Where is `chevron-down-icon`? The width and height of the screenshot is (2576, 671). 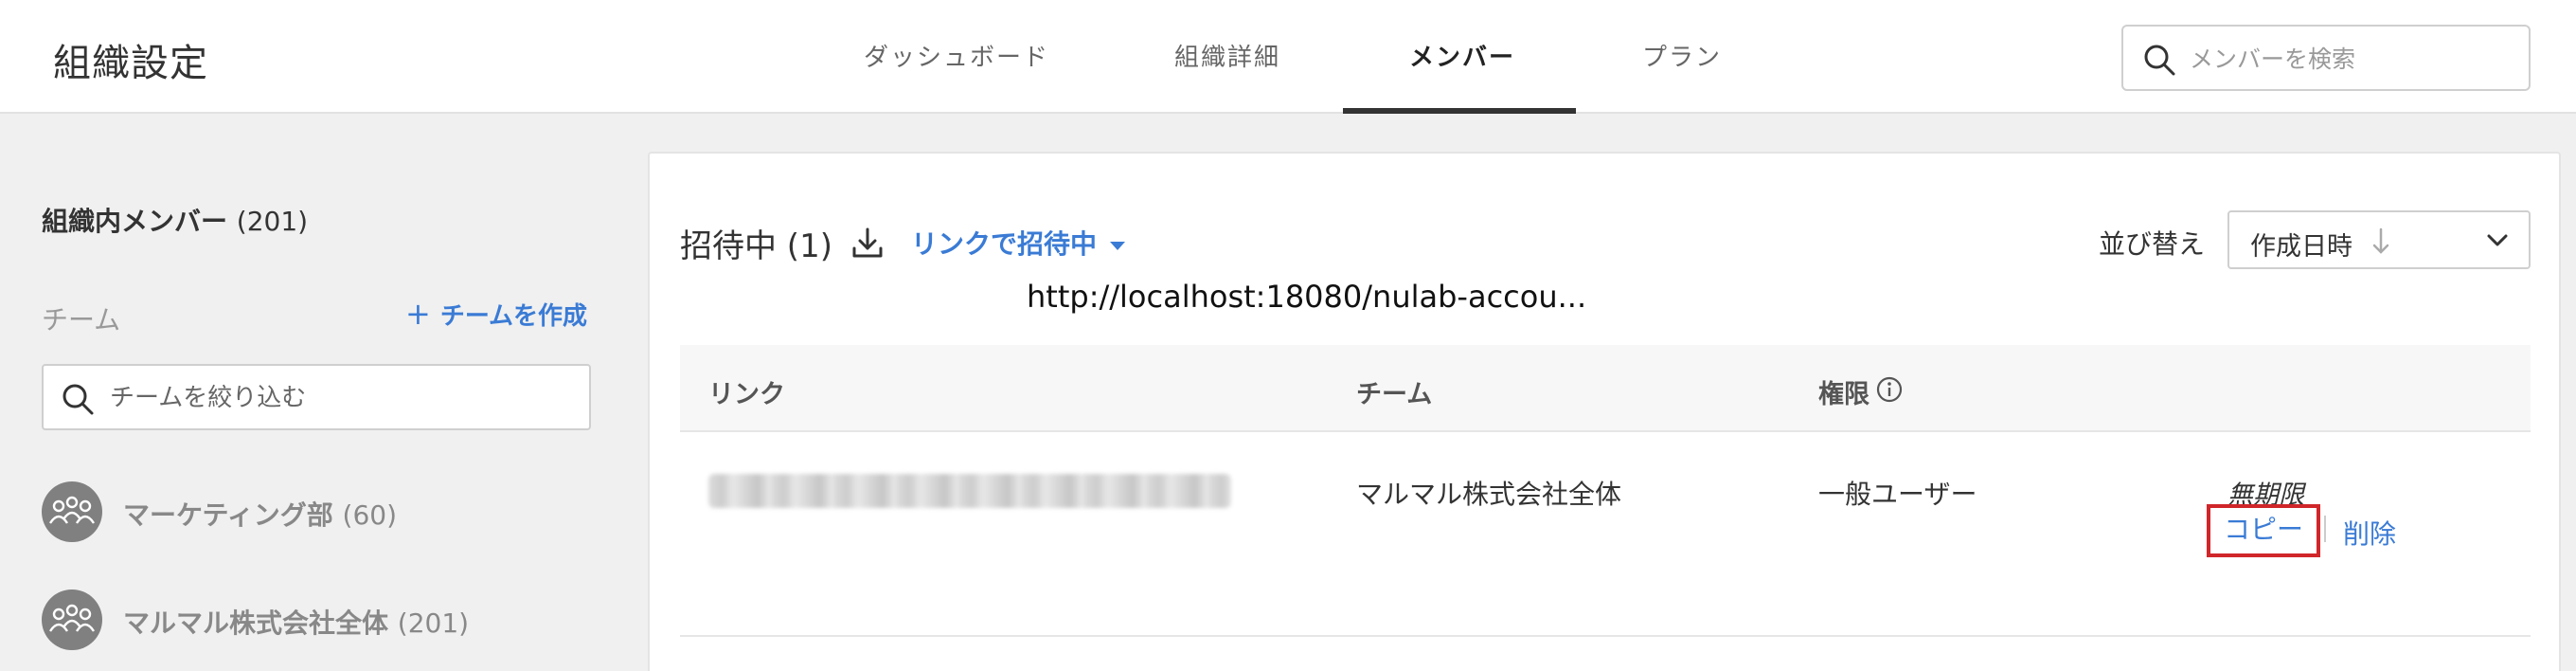 chevron-down-icon is located at coordinates (2497, 240).